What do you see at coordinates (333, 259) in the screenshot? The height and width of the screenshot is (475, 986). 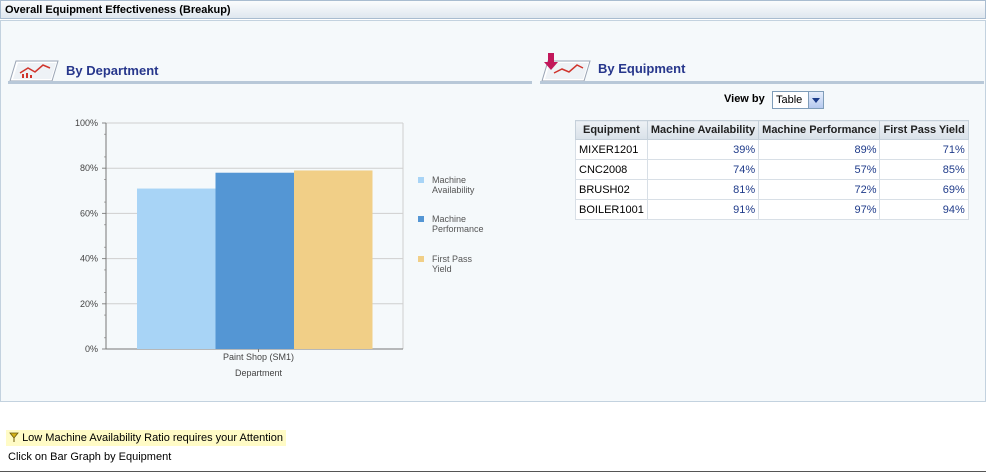 I see `bar-first-pass-yield` at bounding box center [333, 259].